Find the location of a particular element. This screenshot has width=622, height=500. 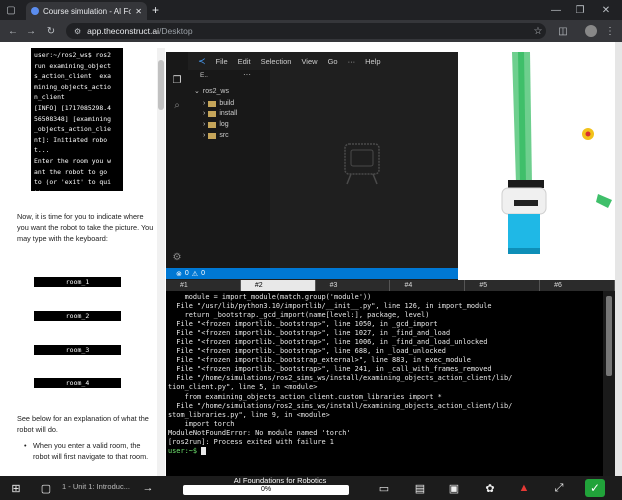

simulation-scene is located at coordinates (536, 166).